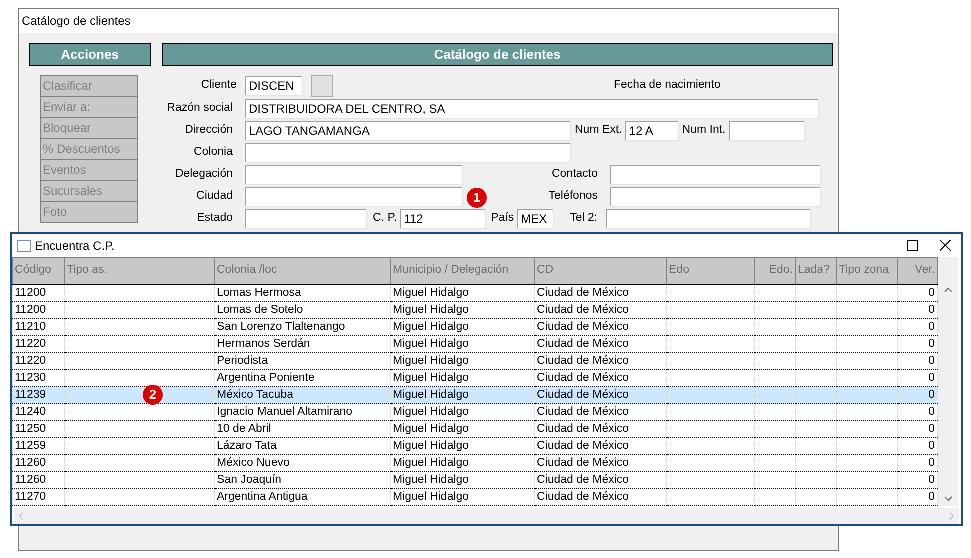 The image size is (971, 558). What do you see at coordinates (708, 219) in the screenshot?
I see `phone-2-field` at bounding box center [708, 219].